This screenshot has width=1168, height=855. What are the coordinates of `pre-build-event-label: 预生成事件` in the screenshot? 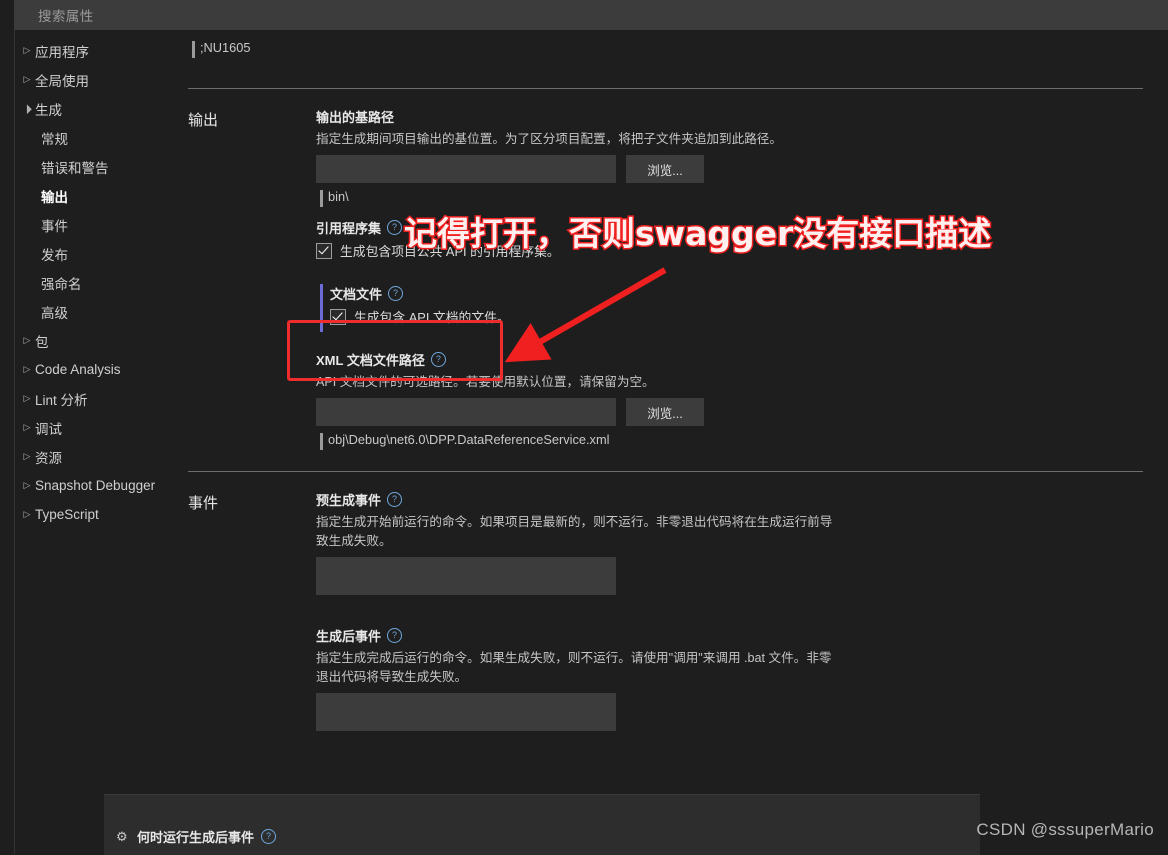 It's located at (349, 500).